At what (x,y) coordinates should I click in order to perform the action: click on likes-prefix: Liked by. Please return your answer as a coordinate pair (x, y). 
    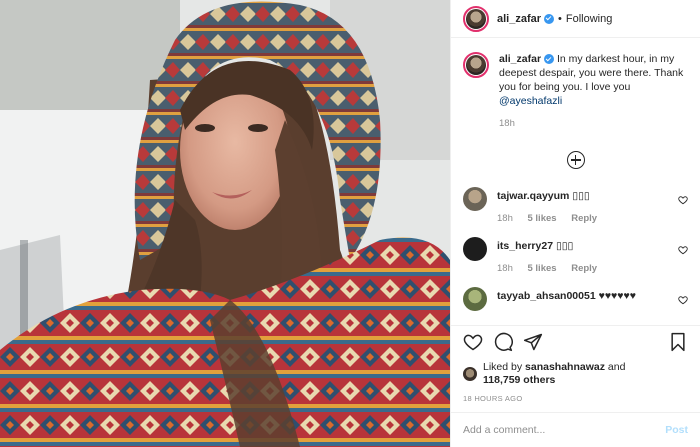
    Looking at the image, I should click on (504, 367).